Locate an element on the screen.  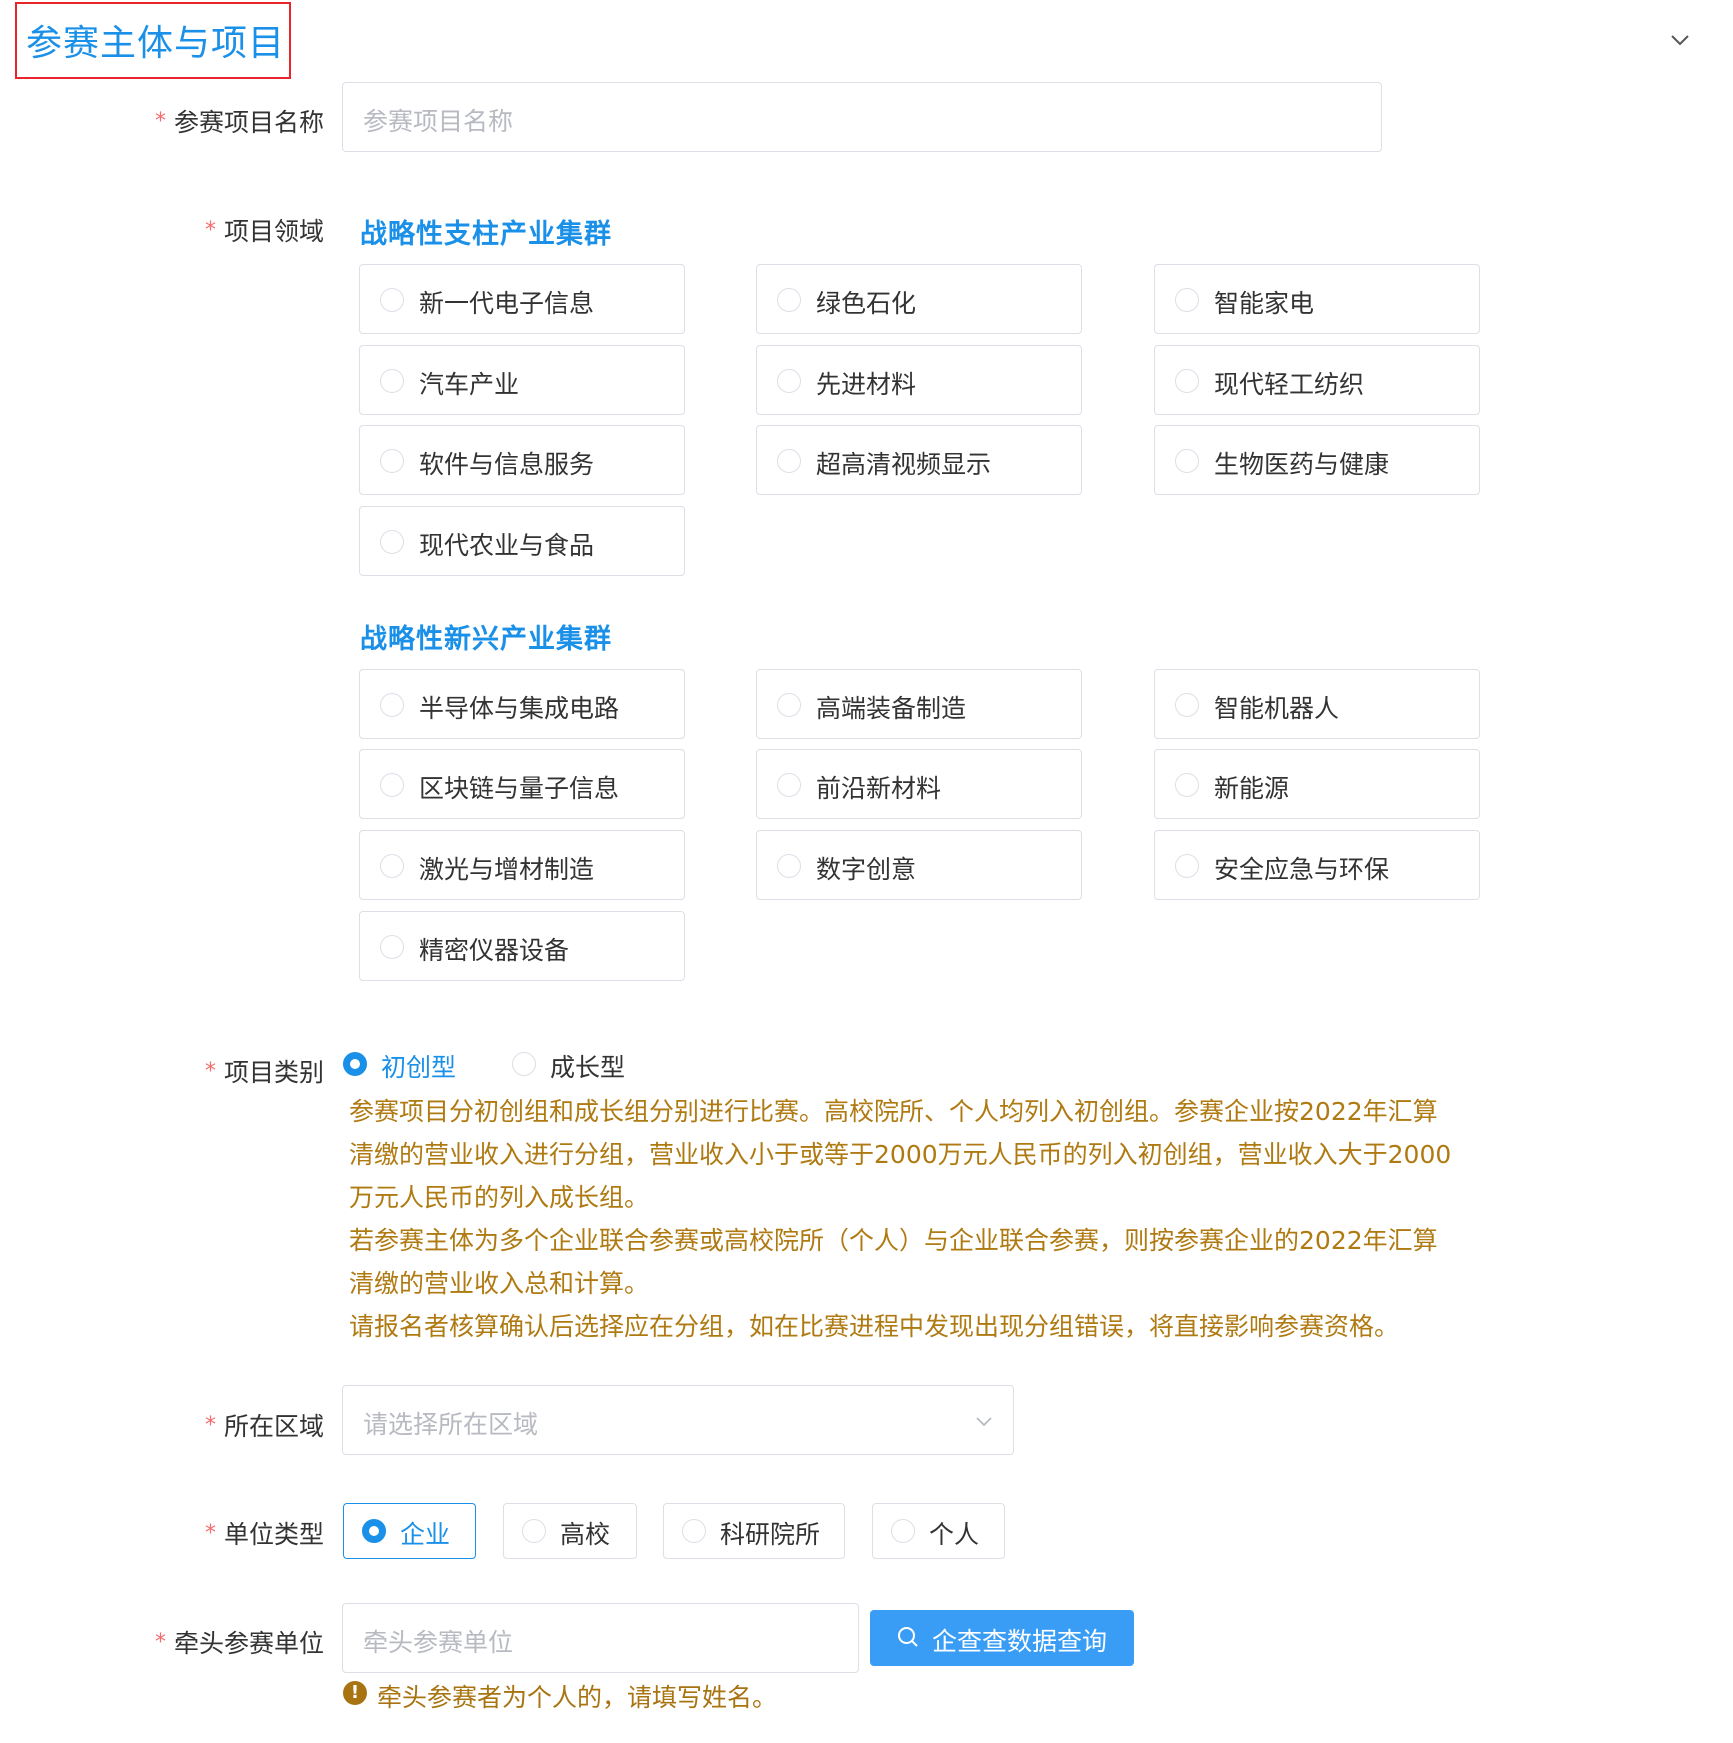
domain-option: 超高清视频显示 is located at coordinates (919, 460).